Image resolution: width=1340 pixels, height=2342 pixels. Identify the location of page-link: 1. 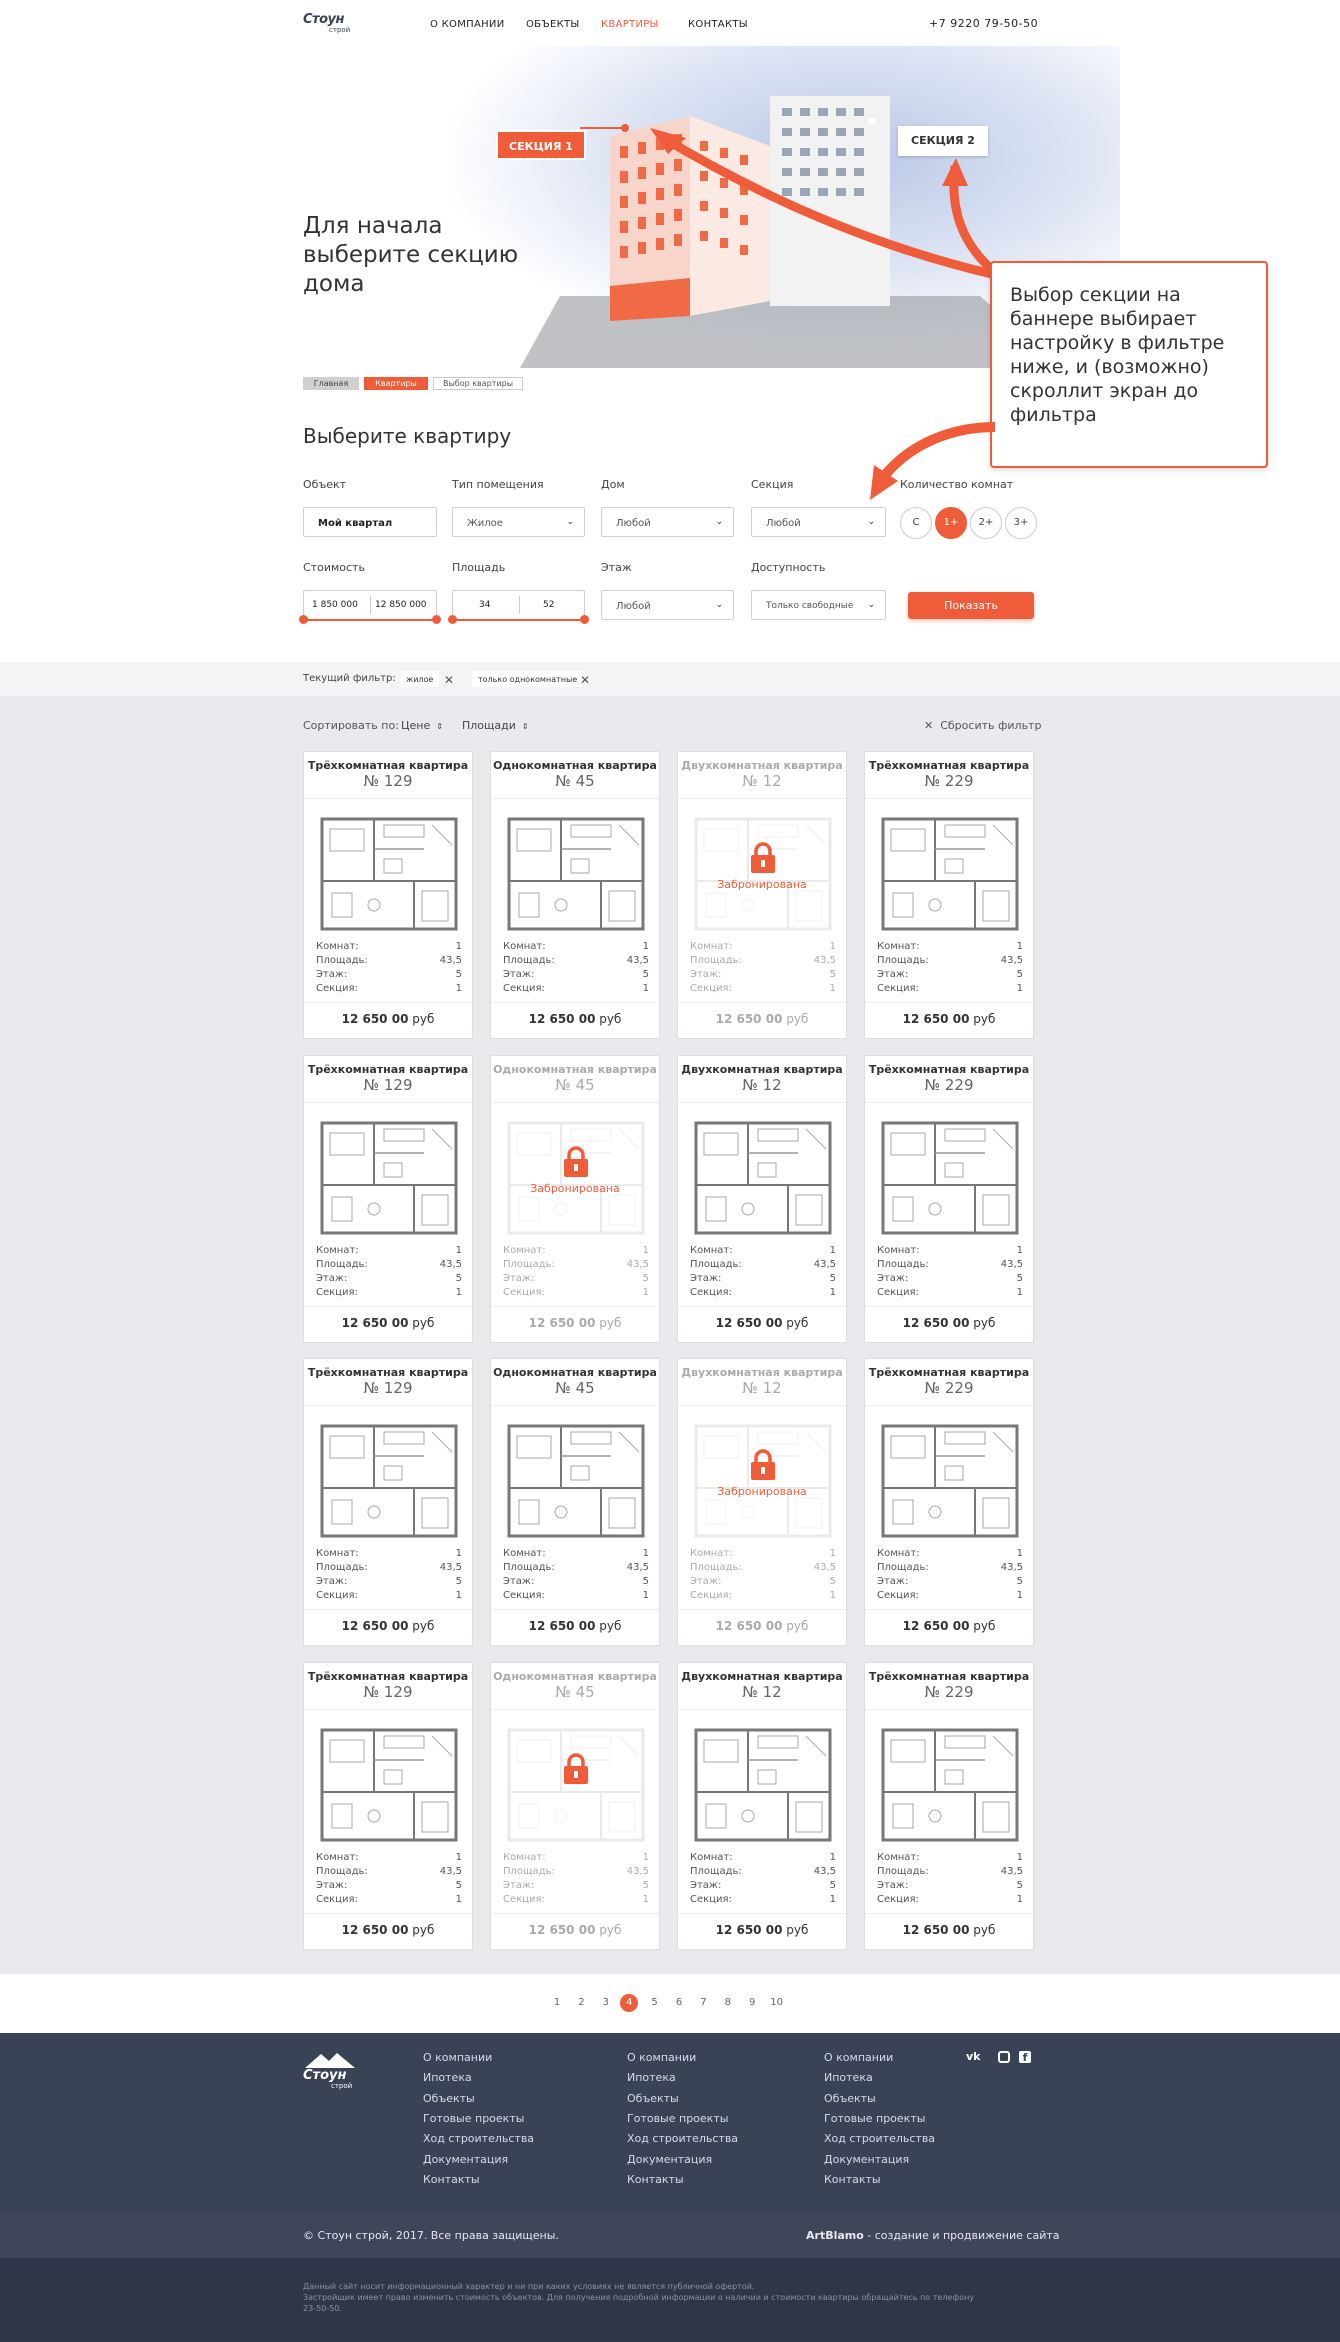
(557, 2003).